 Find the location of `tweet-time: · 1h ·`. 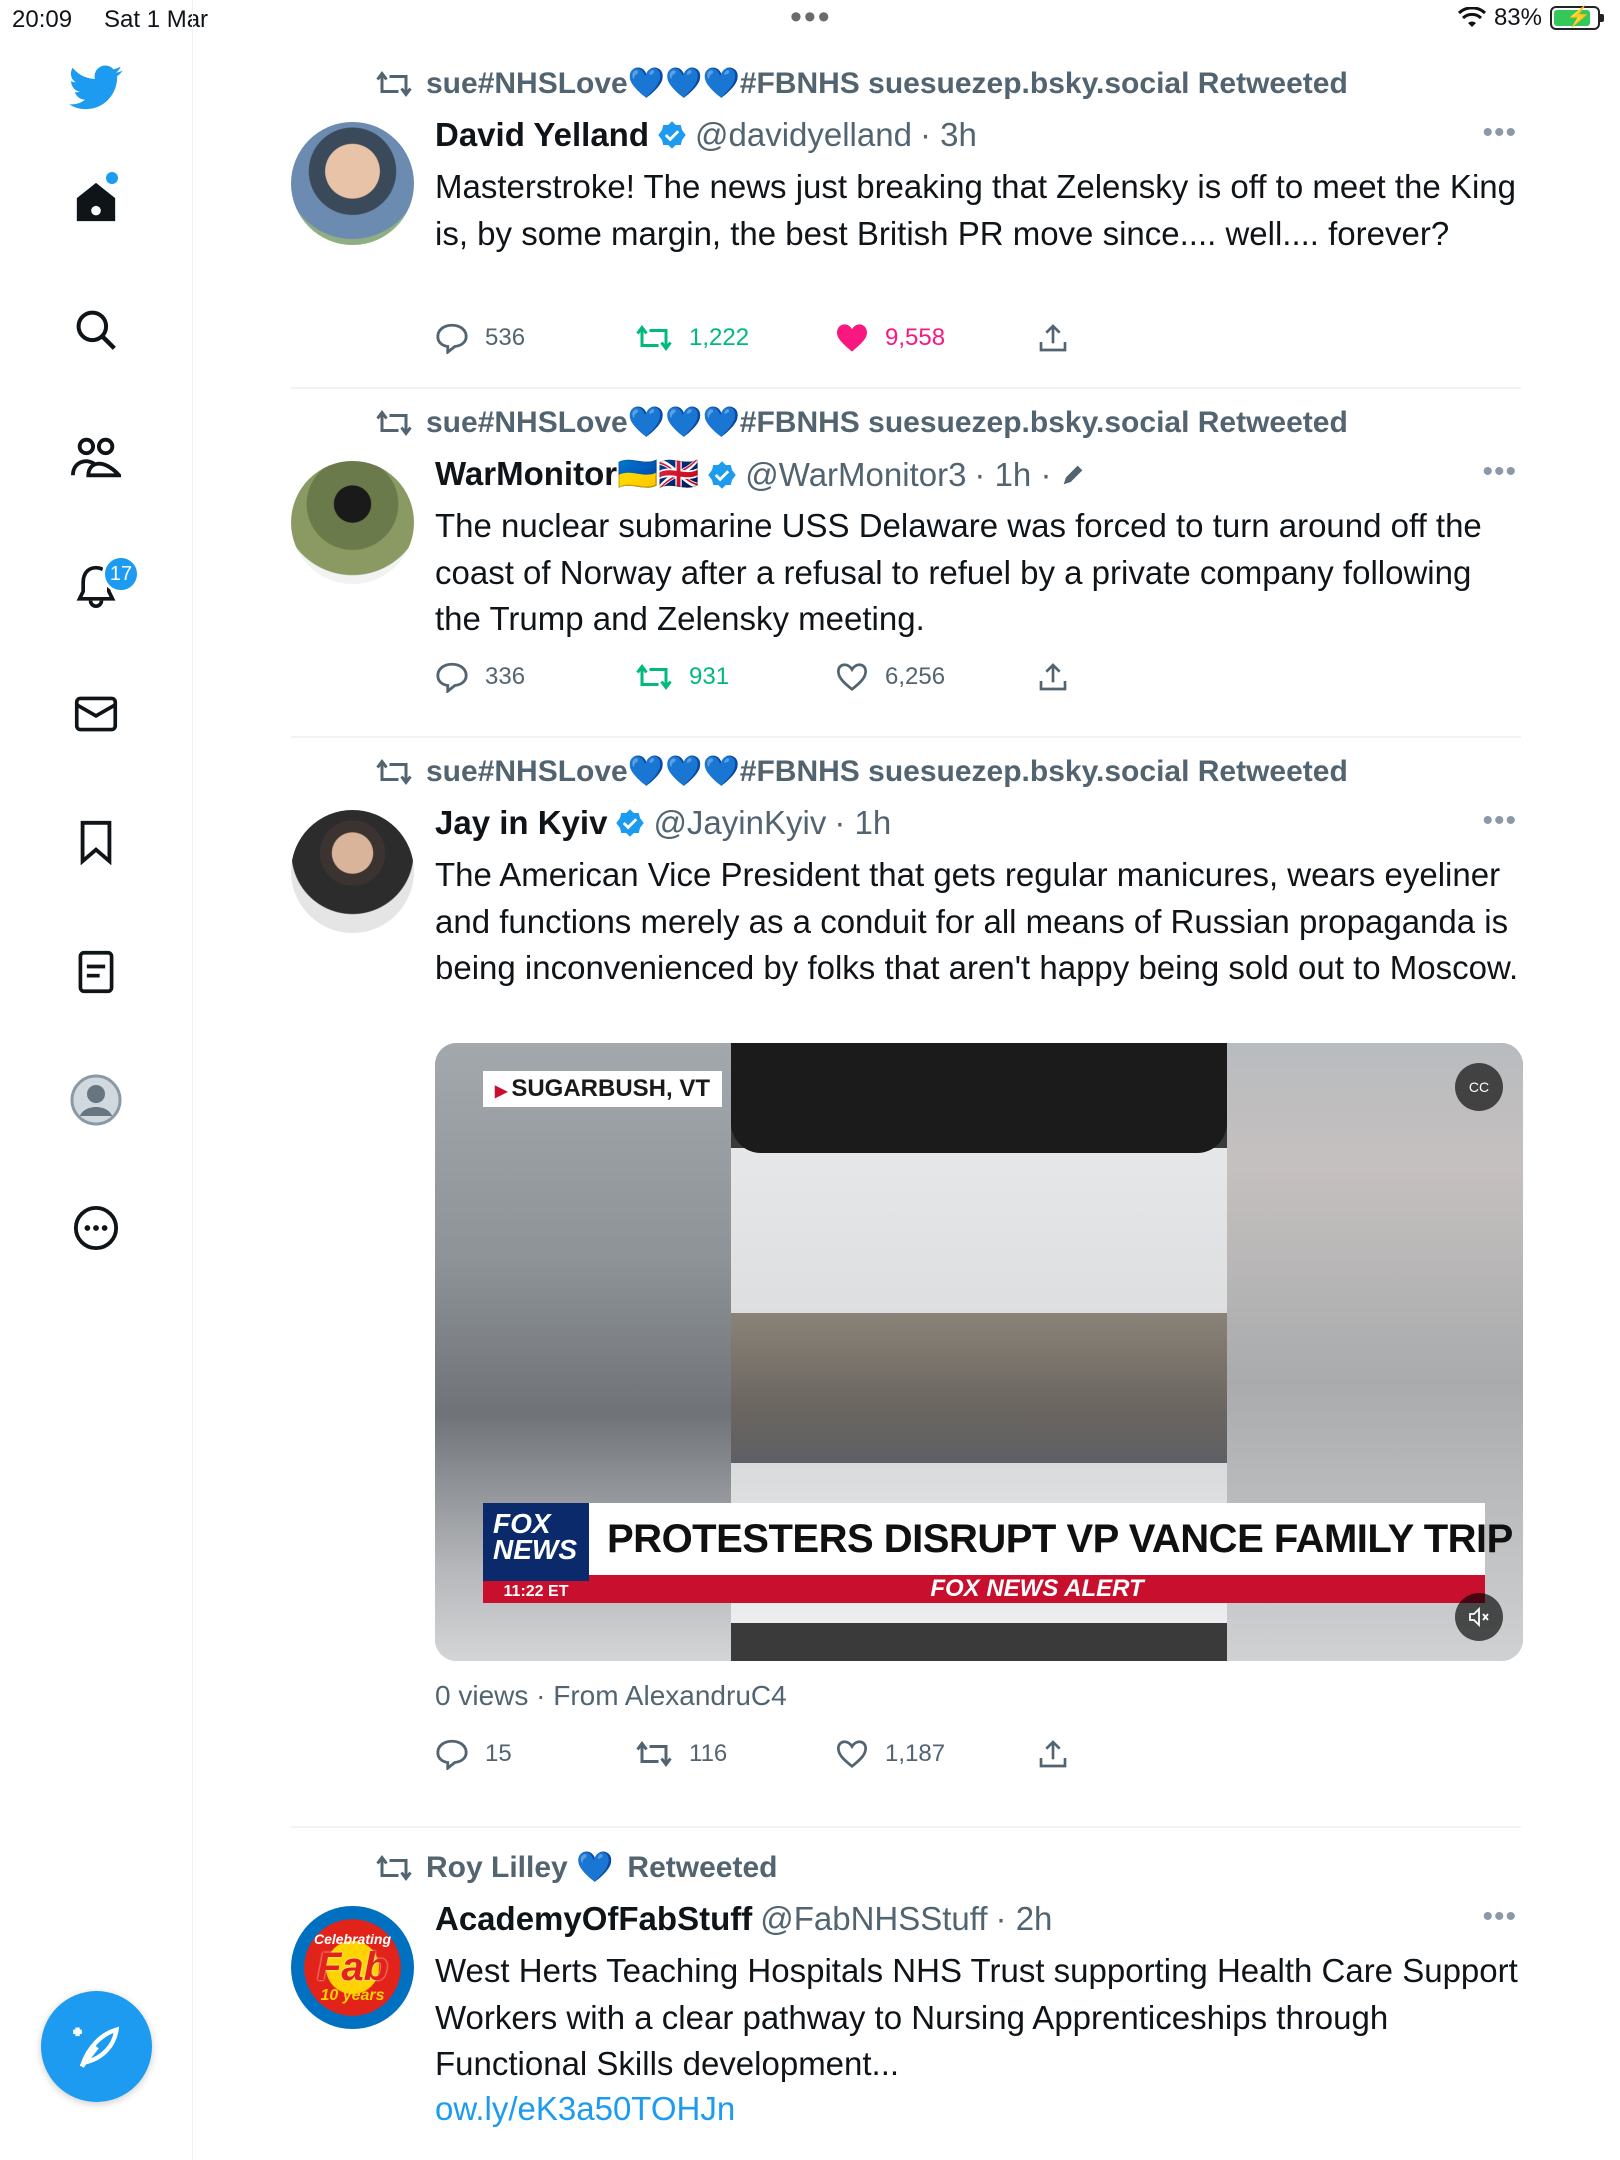

tweet-time: · 1h · is located at coordinates (1012, 475).